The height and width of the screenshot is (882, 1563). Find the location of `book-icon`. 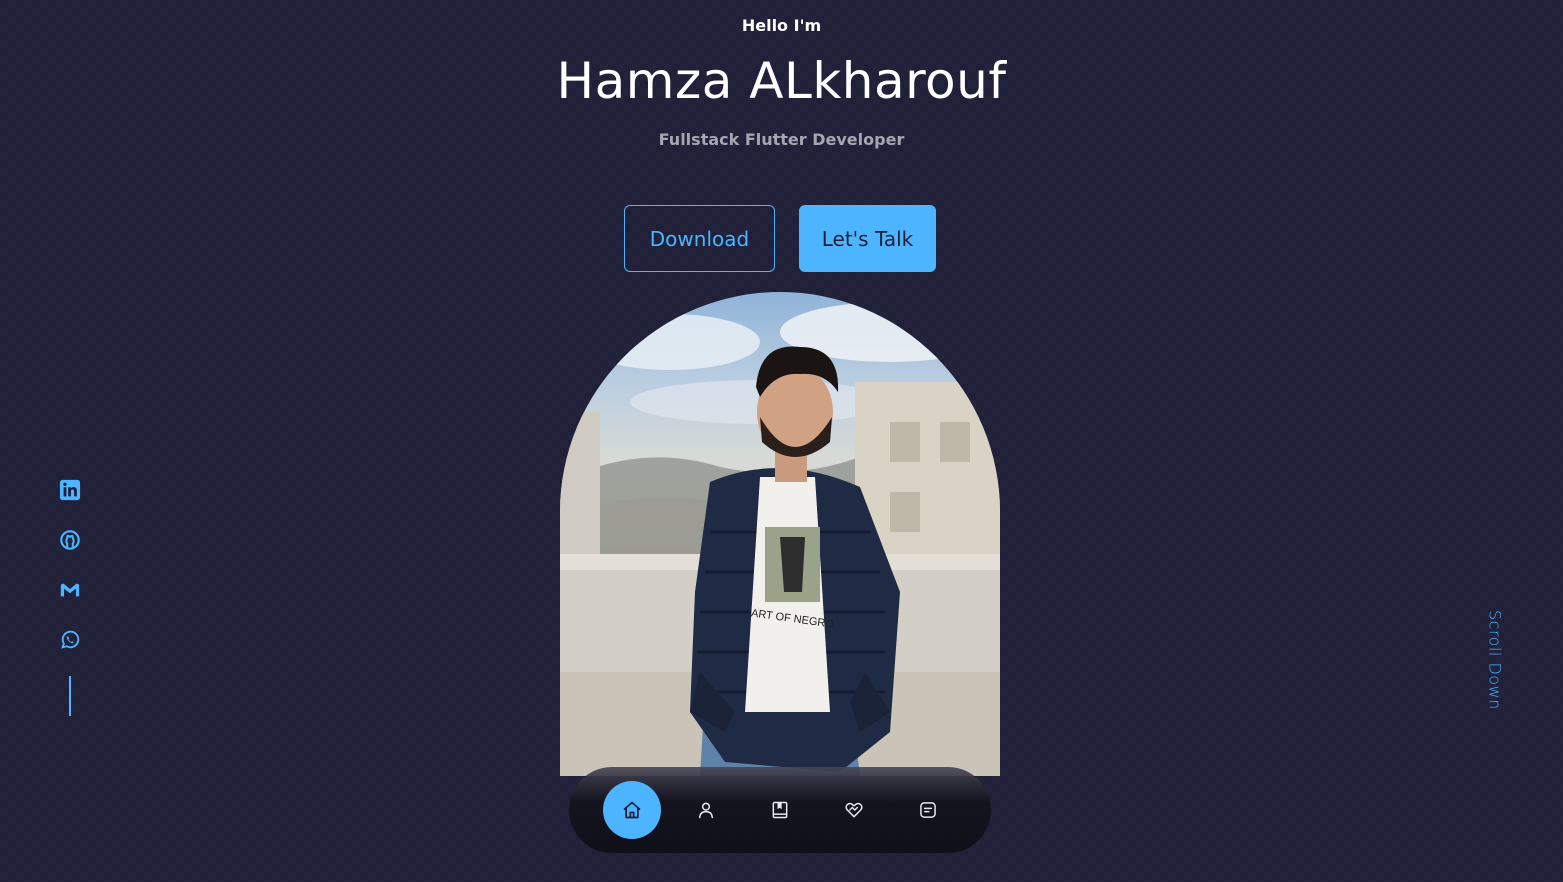

book-icon is located at coordinates (780, 810).